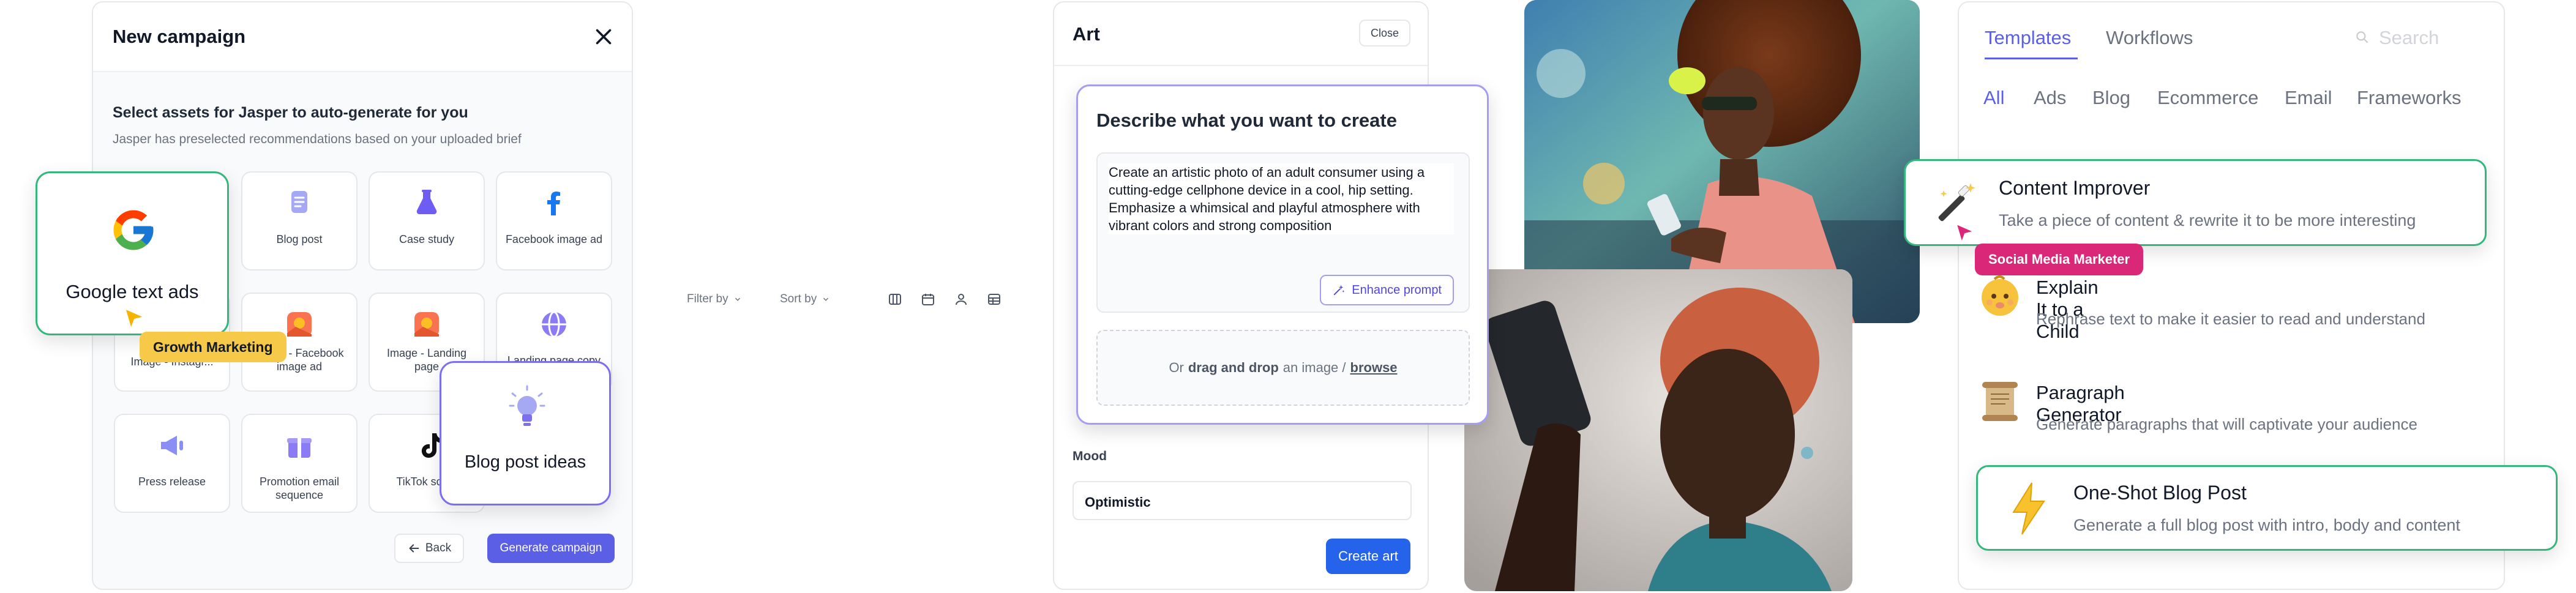 The height and width of the screenshot is (593, 2576). What do you see at coordinates (554, 324) in the screenshot?
I see `globe-icon` at bounding box center [554, 324].